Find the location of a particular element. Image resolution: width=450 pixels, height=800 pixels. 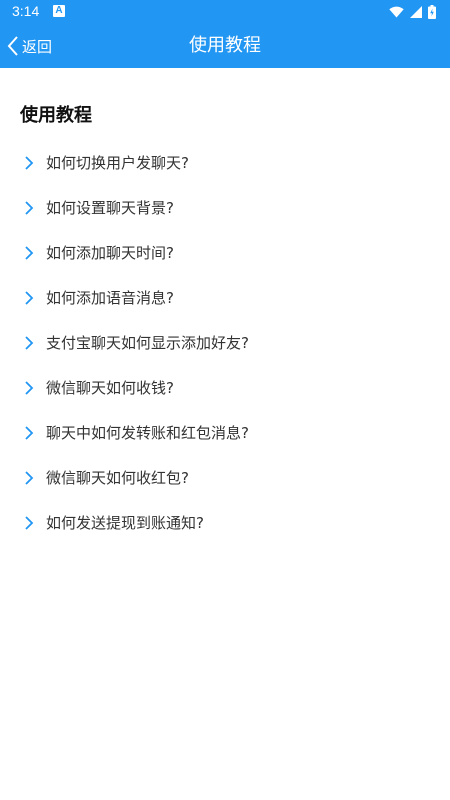

status-time: 3:14 is located at coordinates (26, 11).